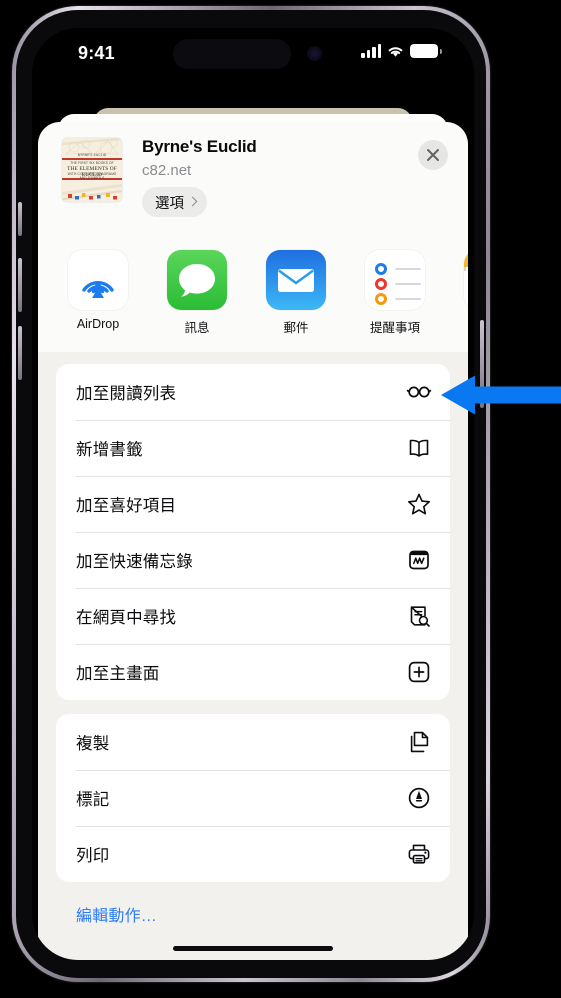 The width and height of the screenshot is (561, 998). What do you see at coordinates (232, 54) in the screenshot?
I see `dynamic-island` at bounding box center [232, 54].